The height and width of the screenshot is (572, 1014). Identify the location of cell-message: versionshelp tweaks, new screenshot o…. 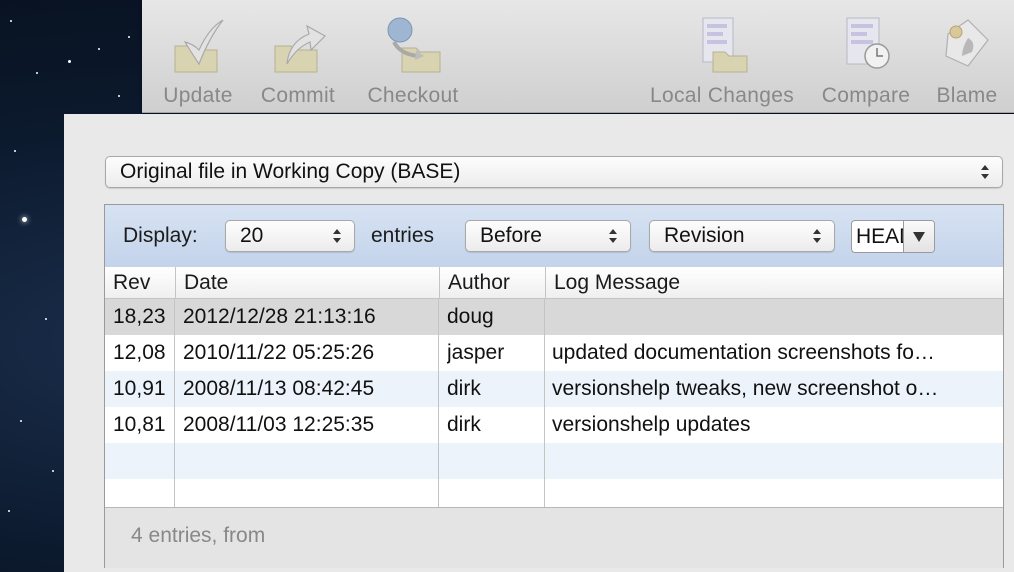
(745, 388).